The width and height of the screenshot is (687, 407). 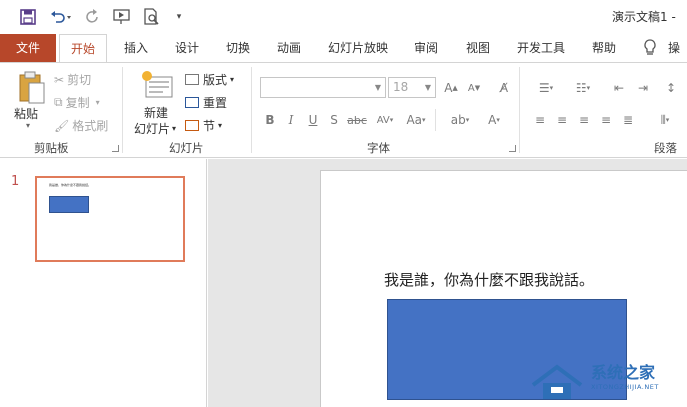 I want to click on clipboard-dialog-launcher-icon, so click(x=115, y=148).